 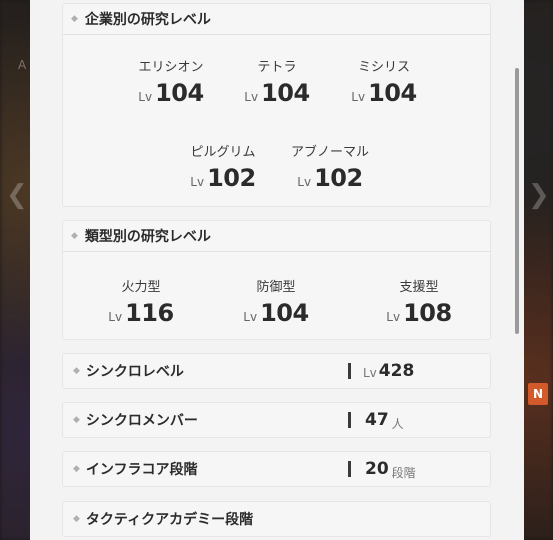 I want to click on company-stat-abnormal: アブノーマル Lv 102, so click(x=330, y=166).